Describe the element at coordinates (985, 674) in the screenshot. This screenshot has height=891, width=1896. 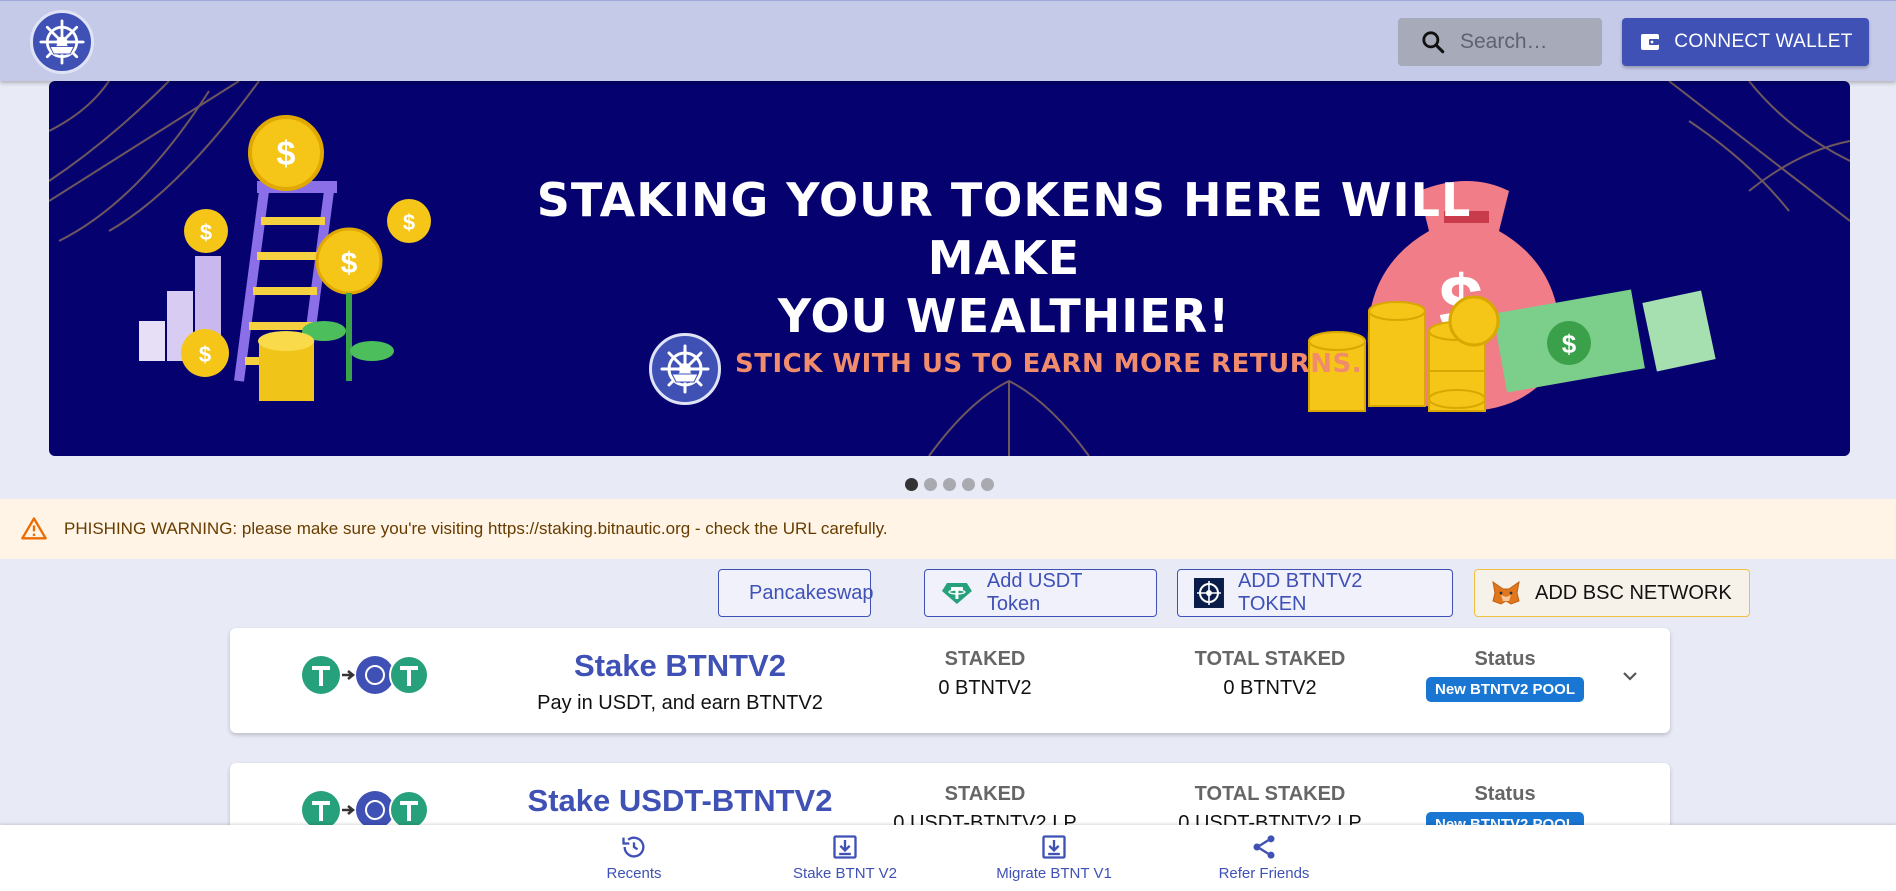
I see `staked-column: STAKED 0 BTNTV2` at that location.